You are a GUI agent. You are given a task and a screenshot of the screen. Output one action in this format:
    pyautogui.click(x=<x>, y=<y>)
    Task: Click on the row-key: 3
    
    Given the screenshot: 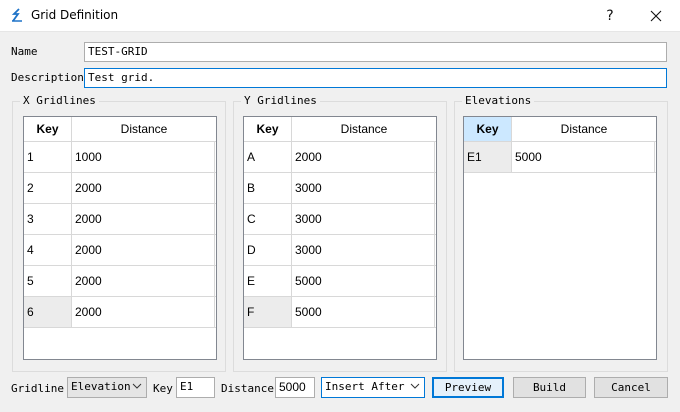 What is the action you would take?
    pyautogui.click(x=48, y=219)
    